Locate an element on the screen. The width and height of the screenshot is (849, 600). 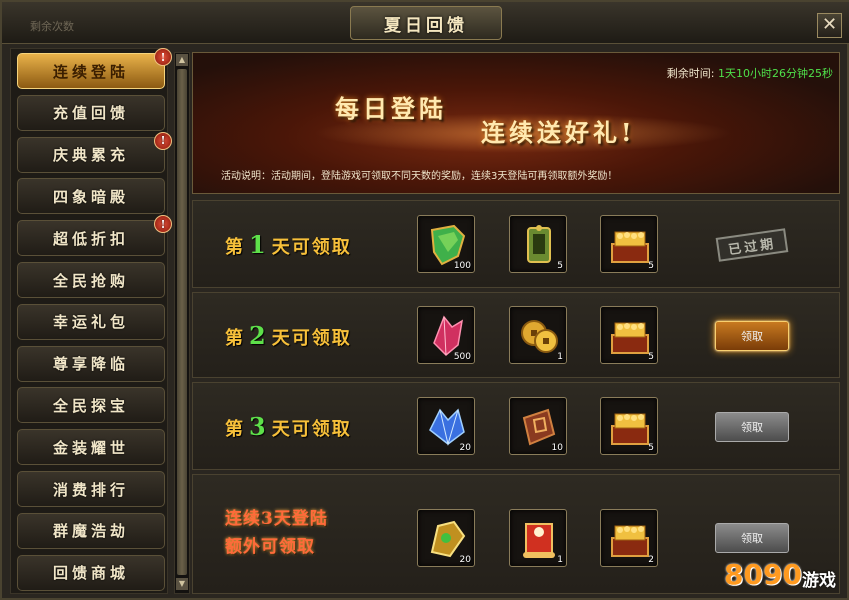
sidebar-item-1: 连续登陆! is located at coordinates (94, 68).